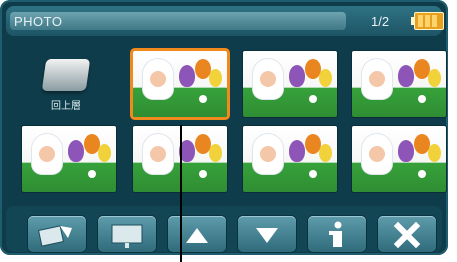  I want to click on close-button, so click(407, 234).